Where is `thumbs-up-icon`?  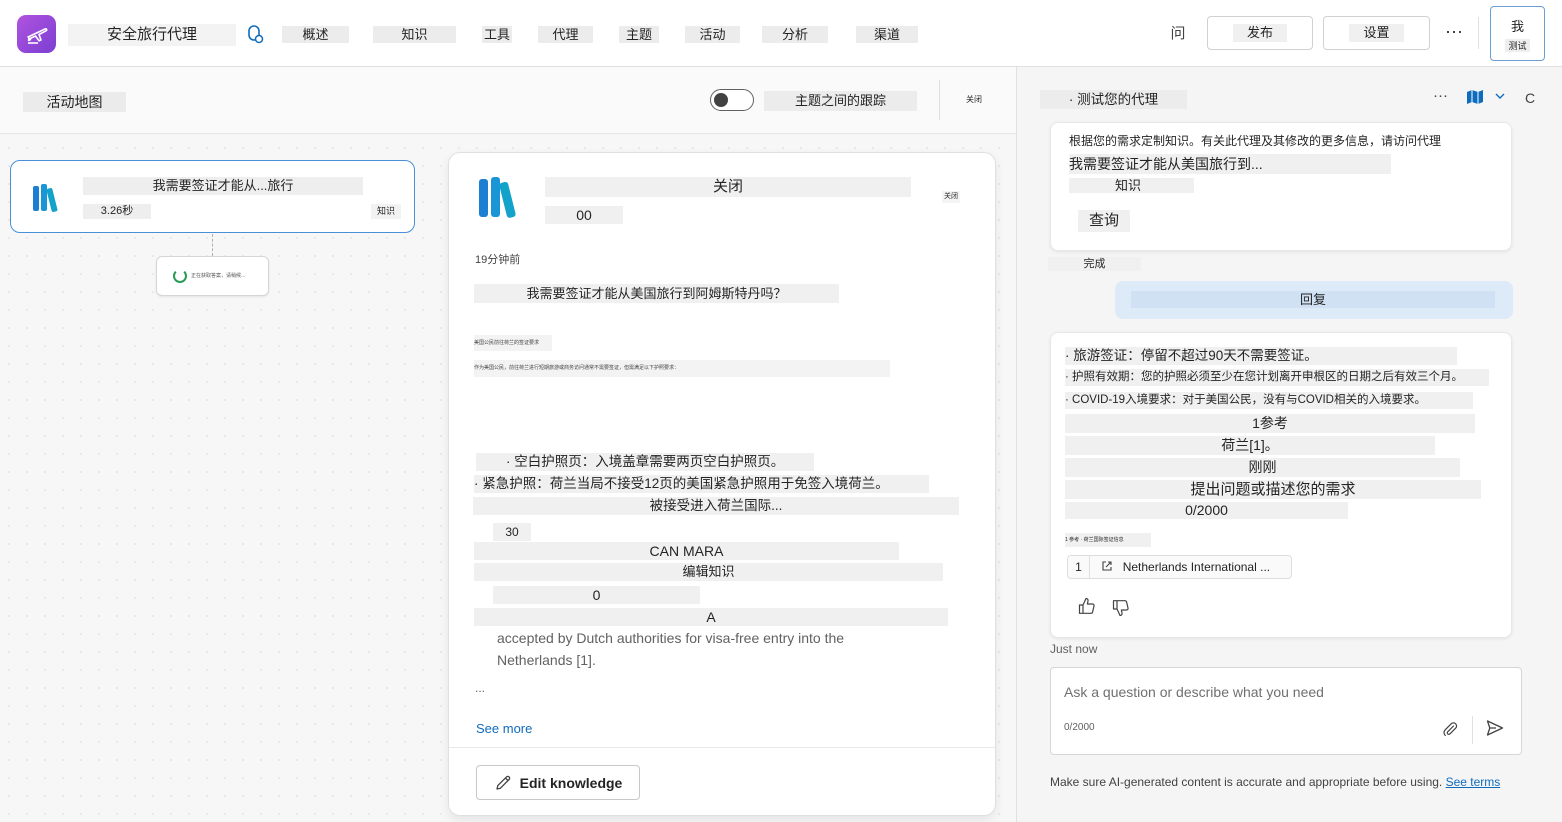 thumbs-up-icon is located at coordinates (1087, 606).